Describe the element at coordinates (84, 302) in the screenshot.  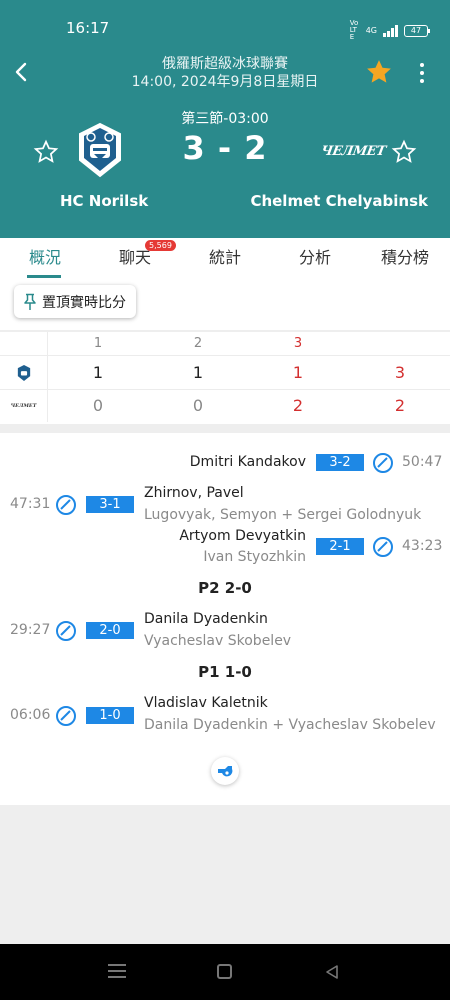
I see `pin-button-label: 置頂實時比分` at that location.